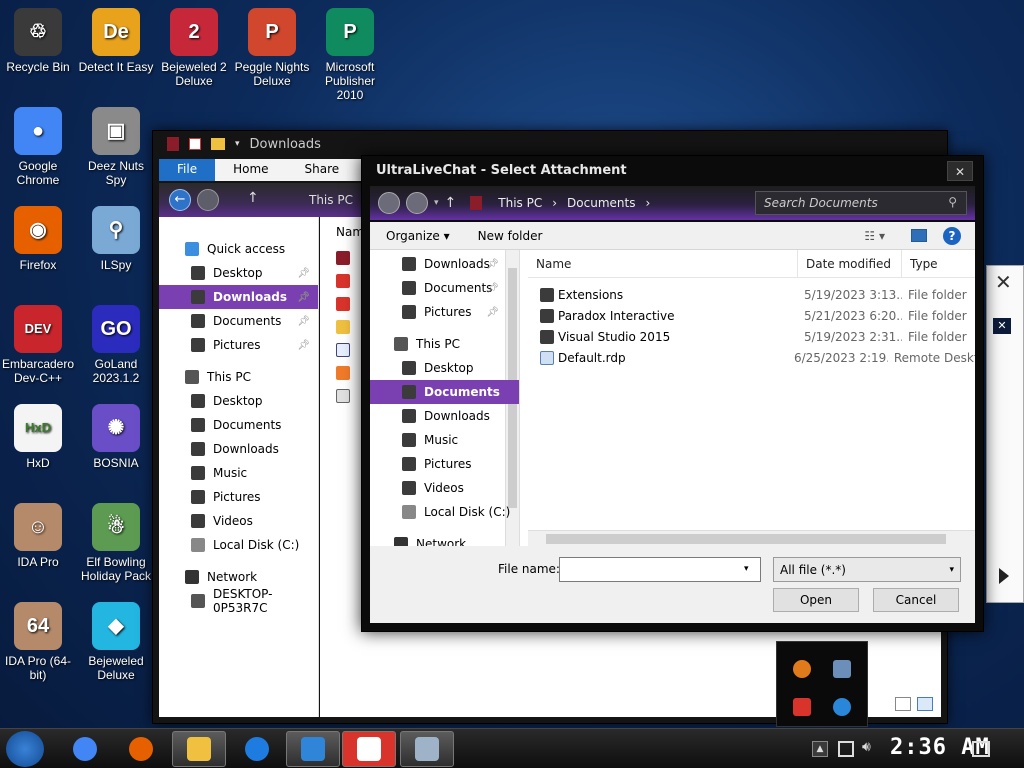  What do you see at coordinates (842, 707) in the screenshot?
I see `sync-icon` at bounding box center [842, 707].